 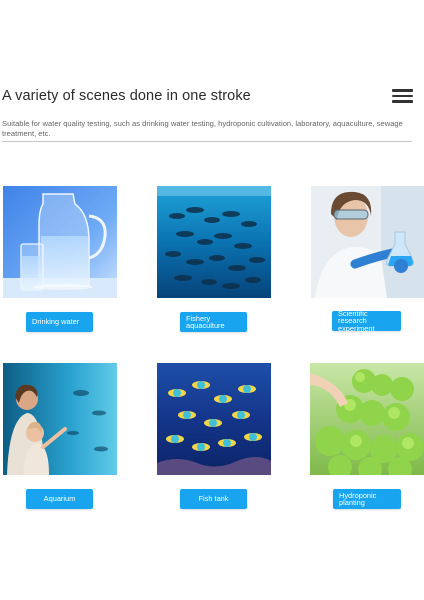 I want to click on scene-button-fish-tank: Fish tank, so click(x=213, y=499).